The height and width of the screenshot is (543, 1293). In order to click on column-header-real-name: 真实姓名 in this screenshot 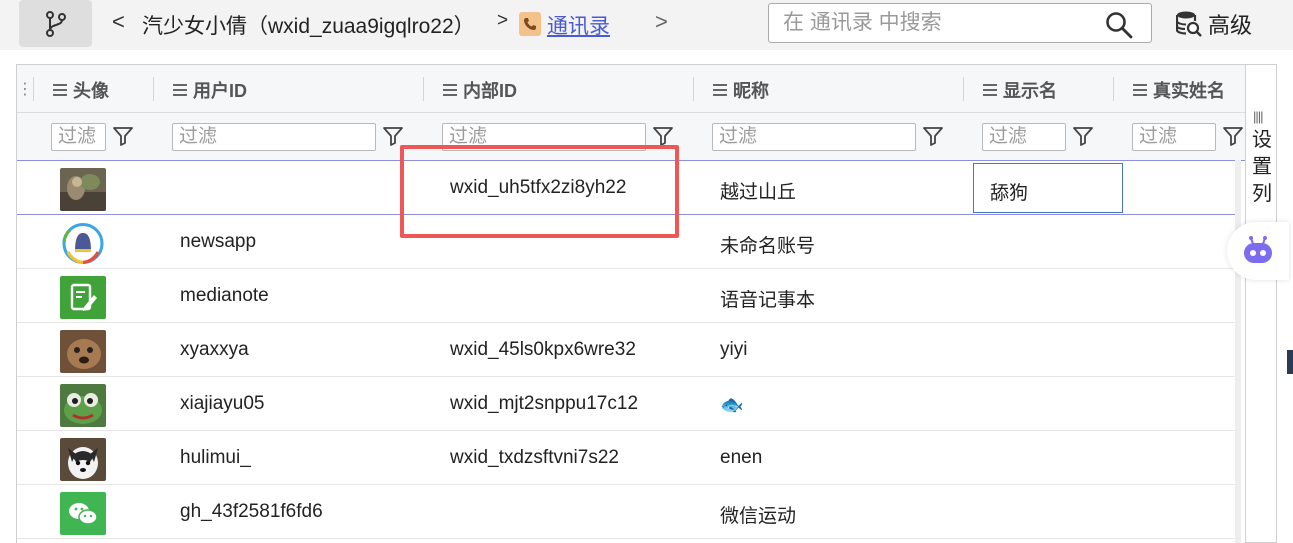, I will do `click(1179, 90)`.